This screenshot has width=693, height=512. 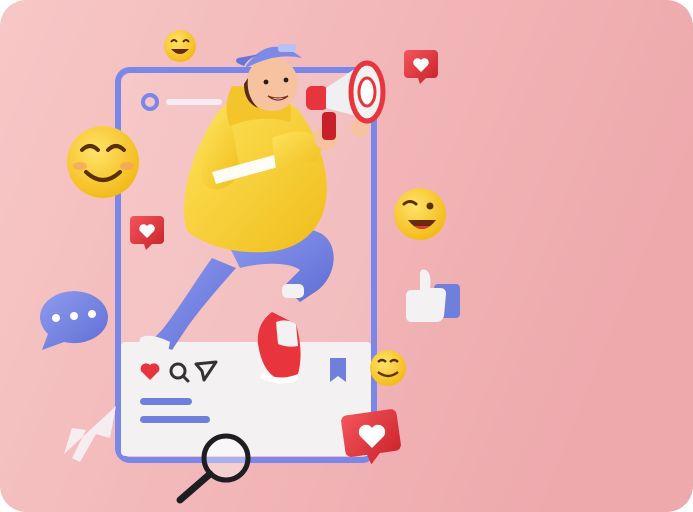 What do you see at coordinates (246, 399) in the screenshot?
I see `post-card` at bounding box center [246, 399].